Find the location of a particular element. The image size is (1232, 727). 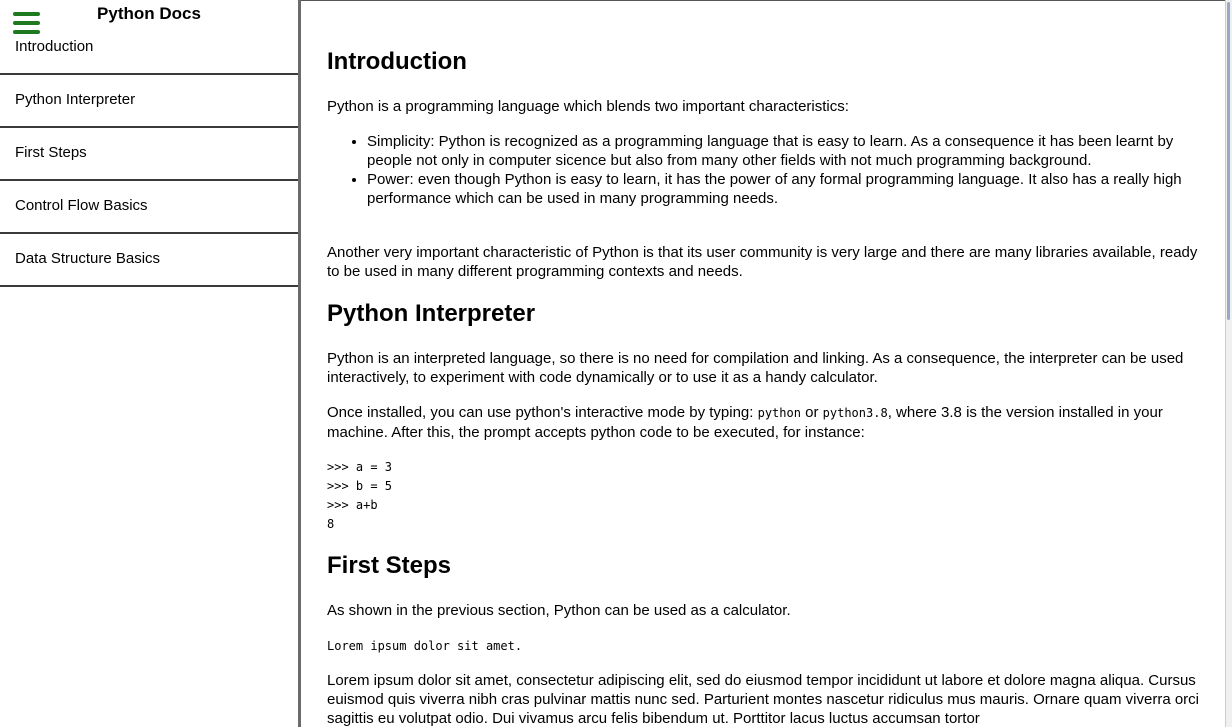

section-heading-first-steps: First Steps is located at coordinates (389, 565).